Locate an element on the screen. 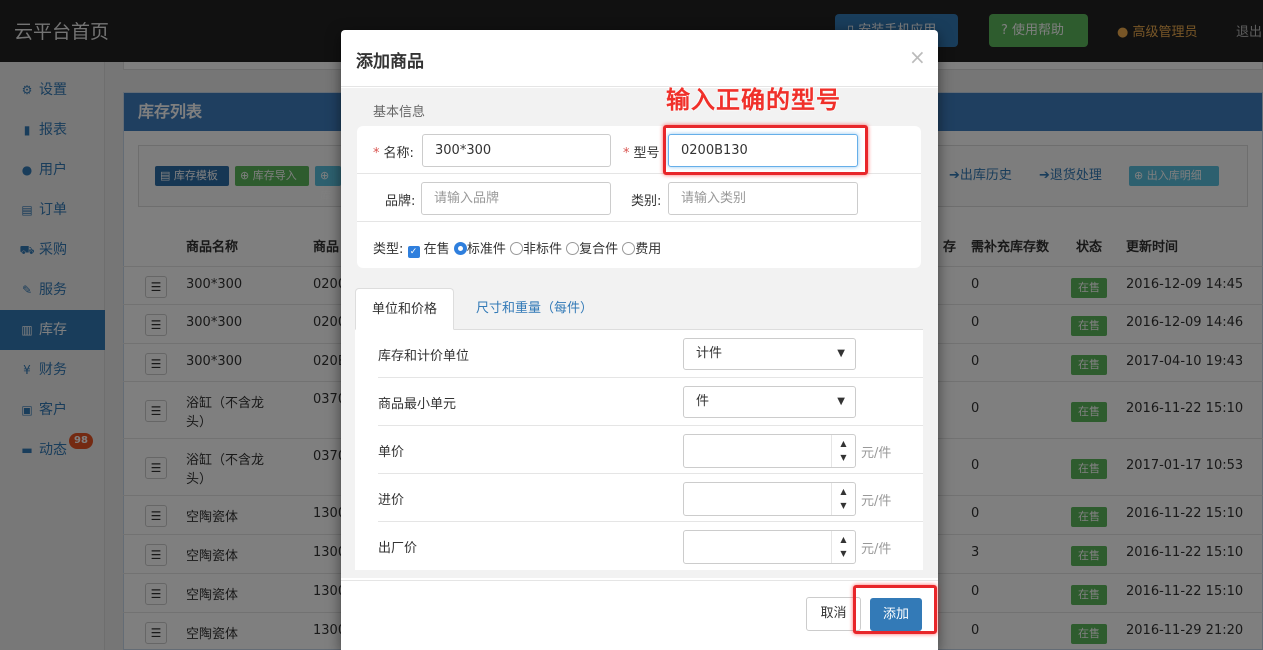  radio-label: 非标件 is located at coordinates (542, 249).